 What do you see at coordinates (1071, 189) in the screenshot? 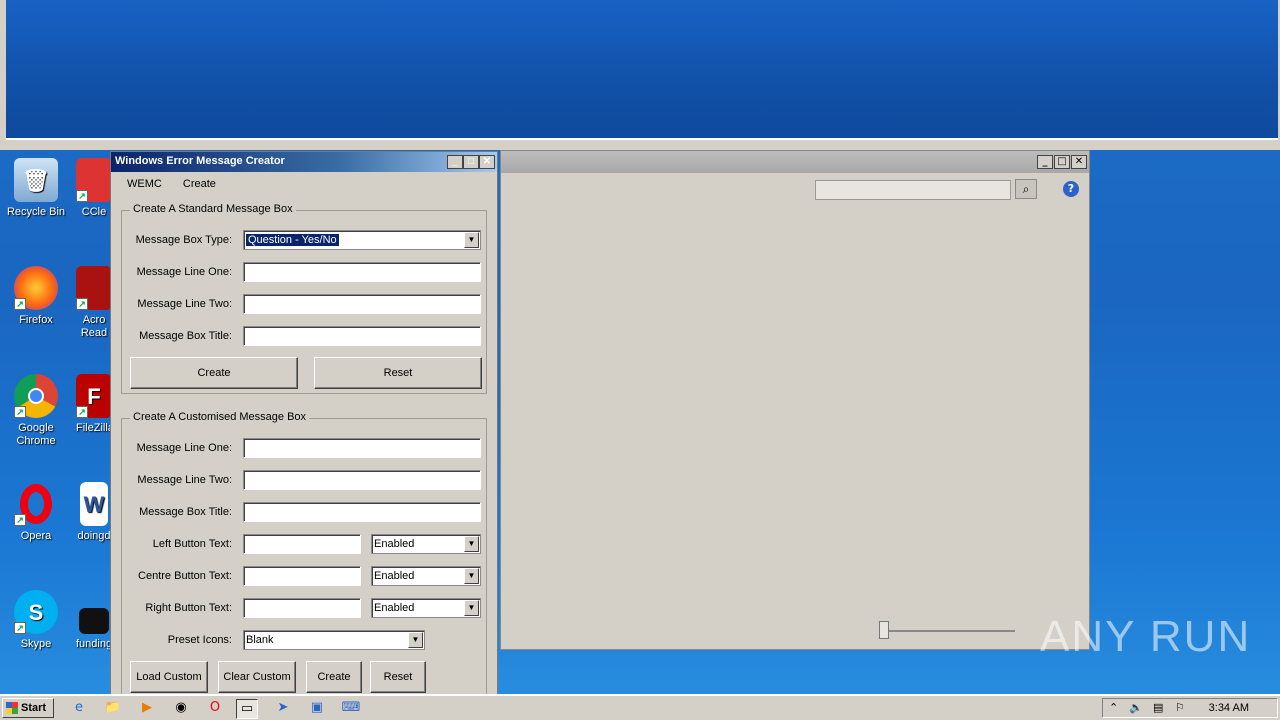
I see `help-icon: ?` at bounding box center [1071, 189].